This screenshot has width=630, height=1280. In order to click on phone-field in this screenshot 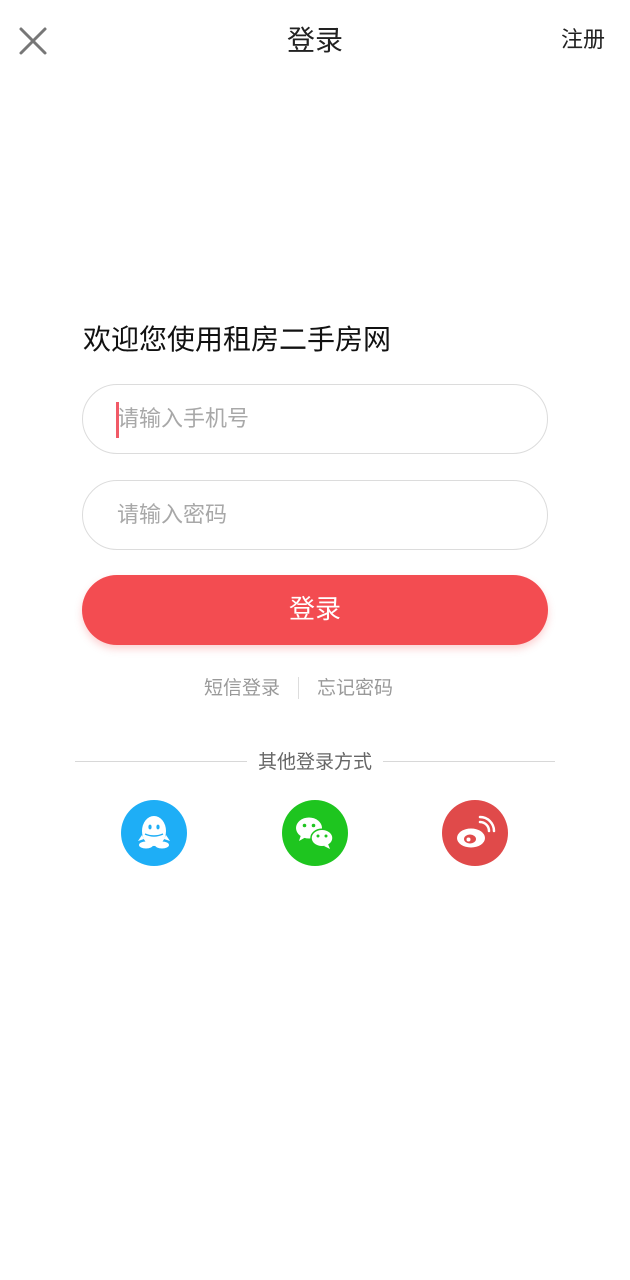, I will do `click(315, 419)`.